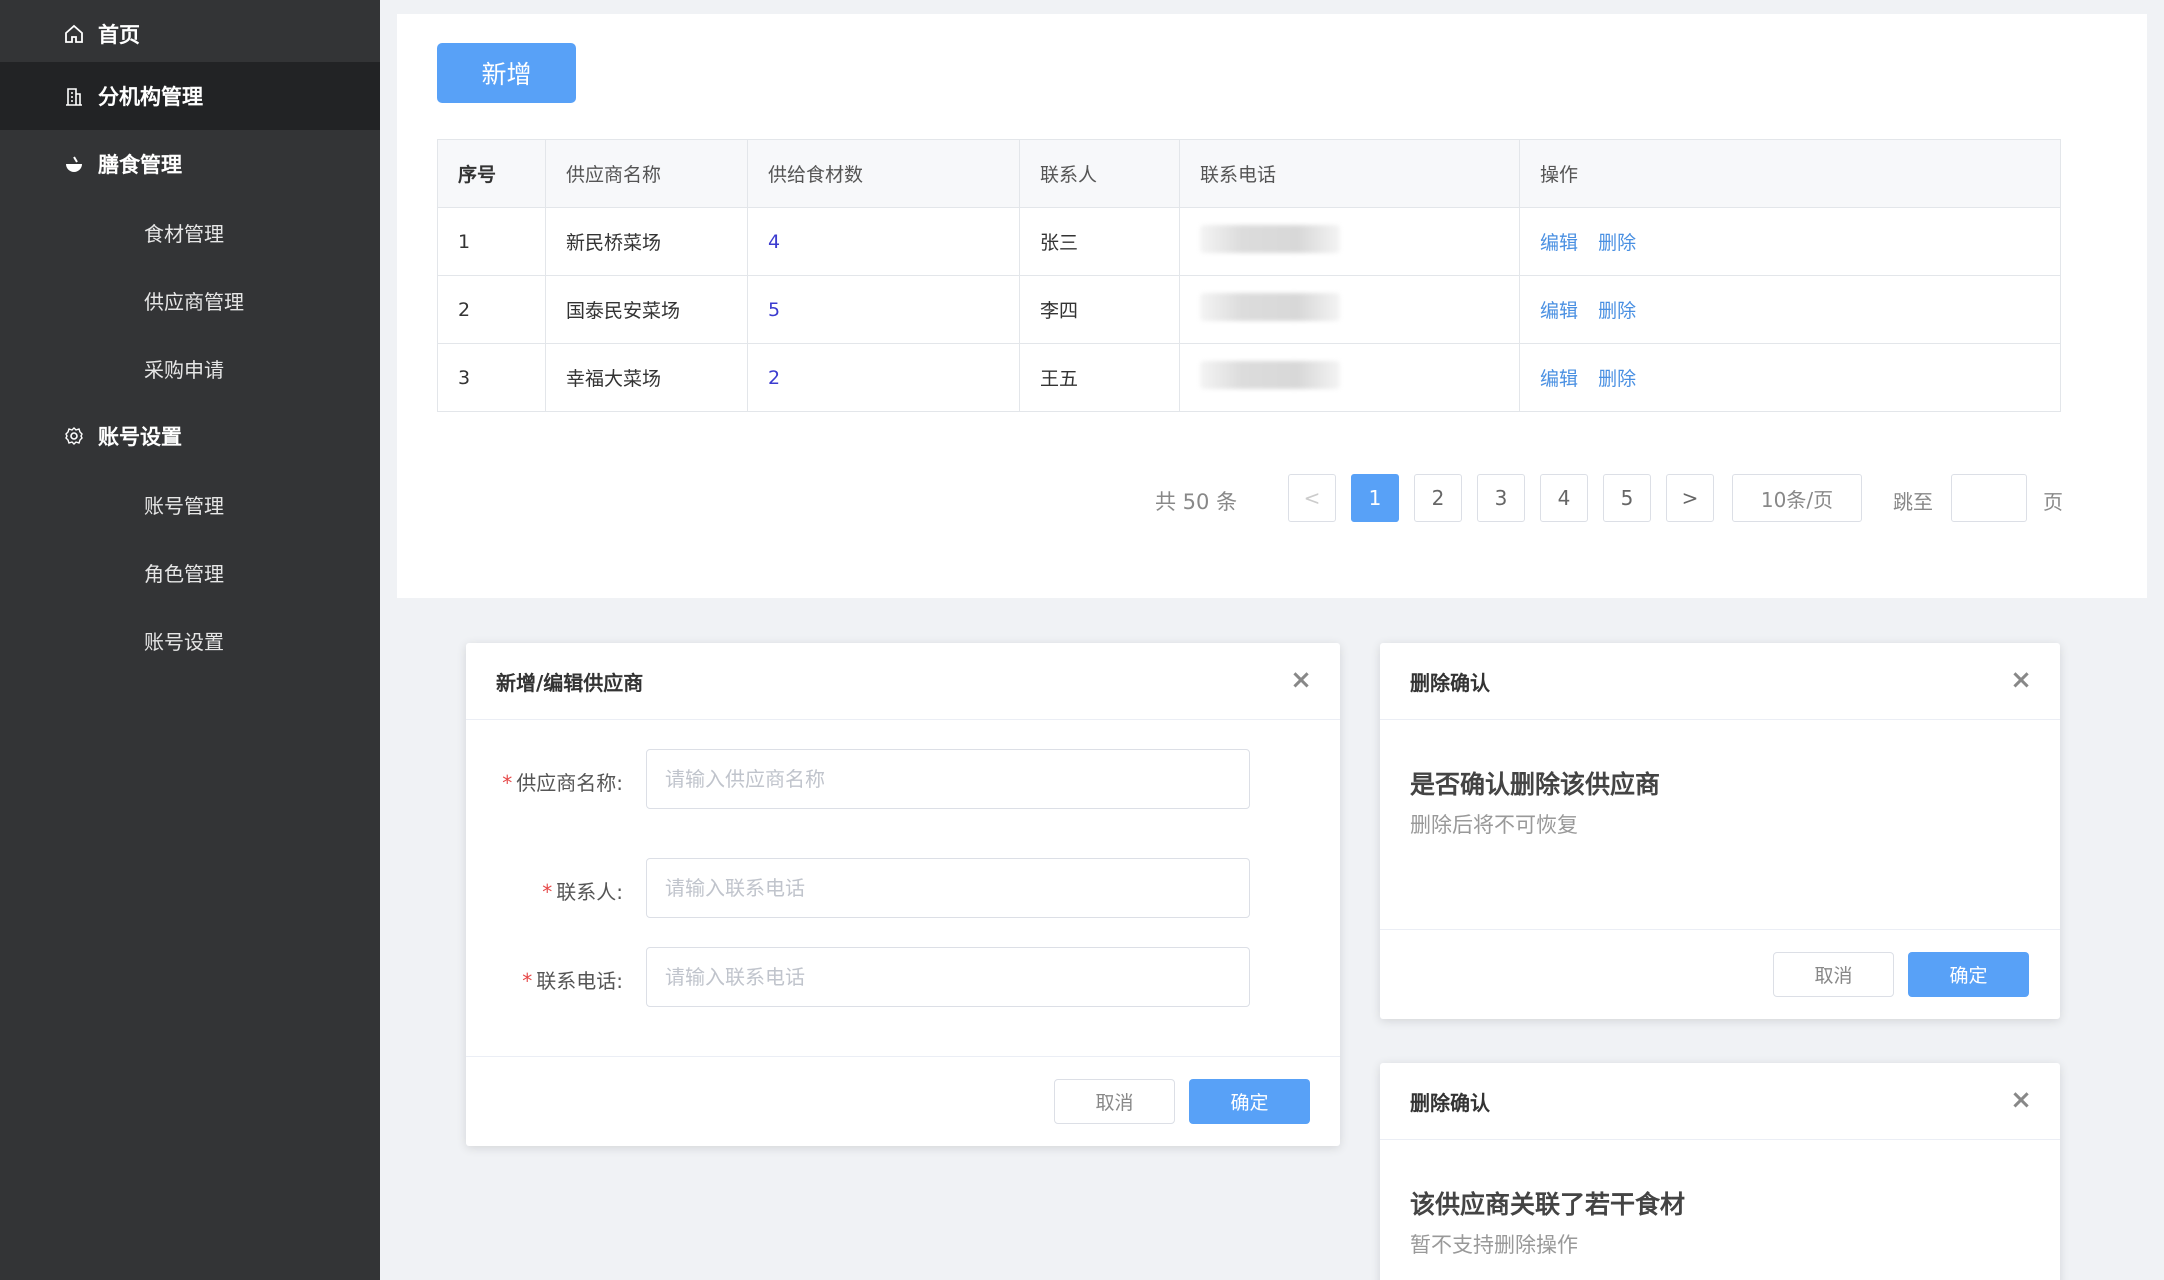 This screenshot has height=1280, width=2164. Describe the element at coordinates (1312, 498) in the screenshot. I see `prev-page-button: <` at that location.